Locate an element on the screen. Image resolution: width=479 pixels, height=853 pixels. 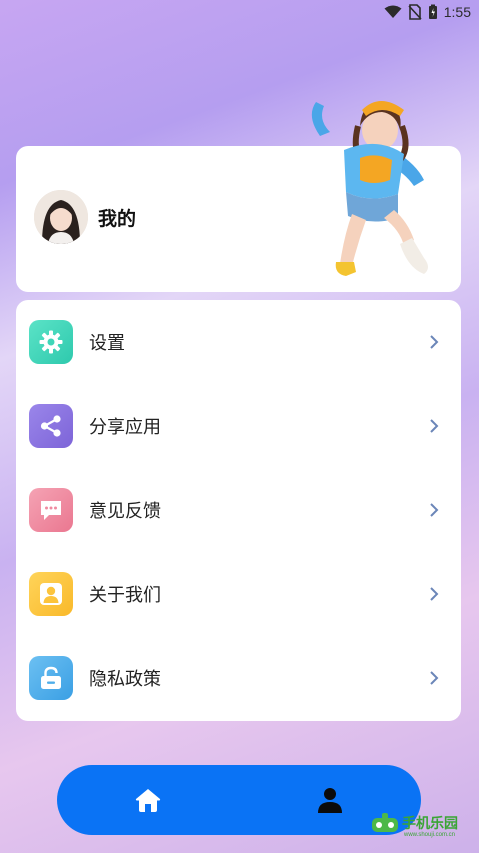
avatar is located at coordinates (61, 217).